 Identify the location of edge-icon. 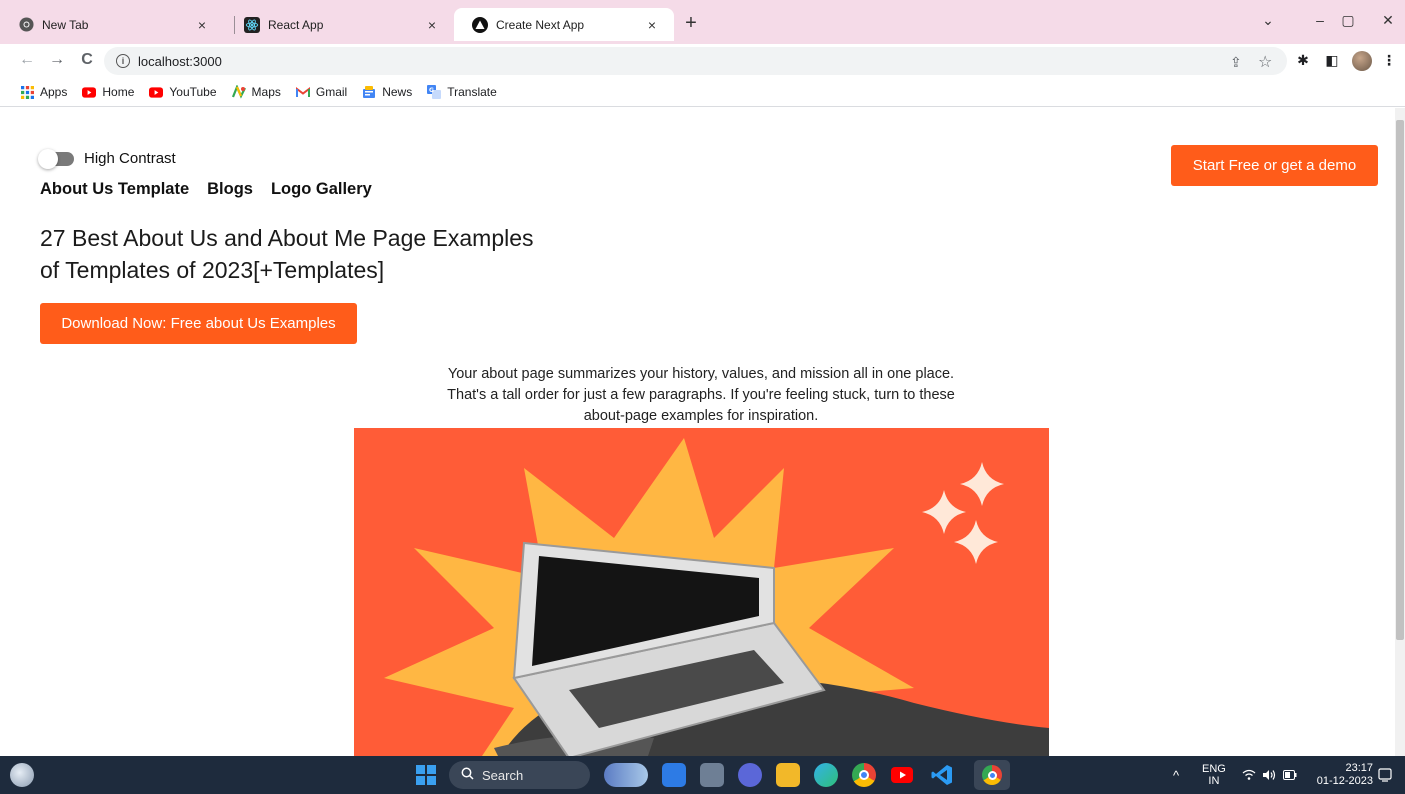
(826, 775).